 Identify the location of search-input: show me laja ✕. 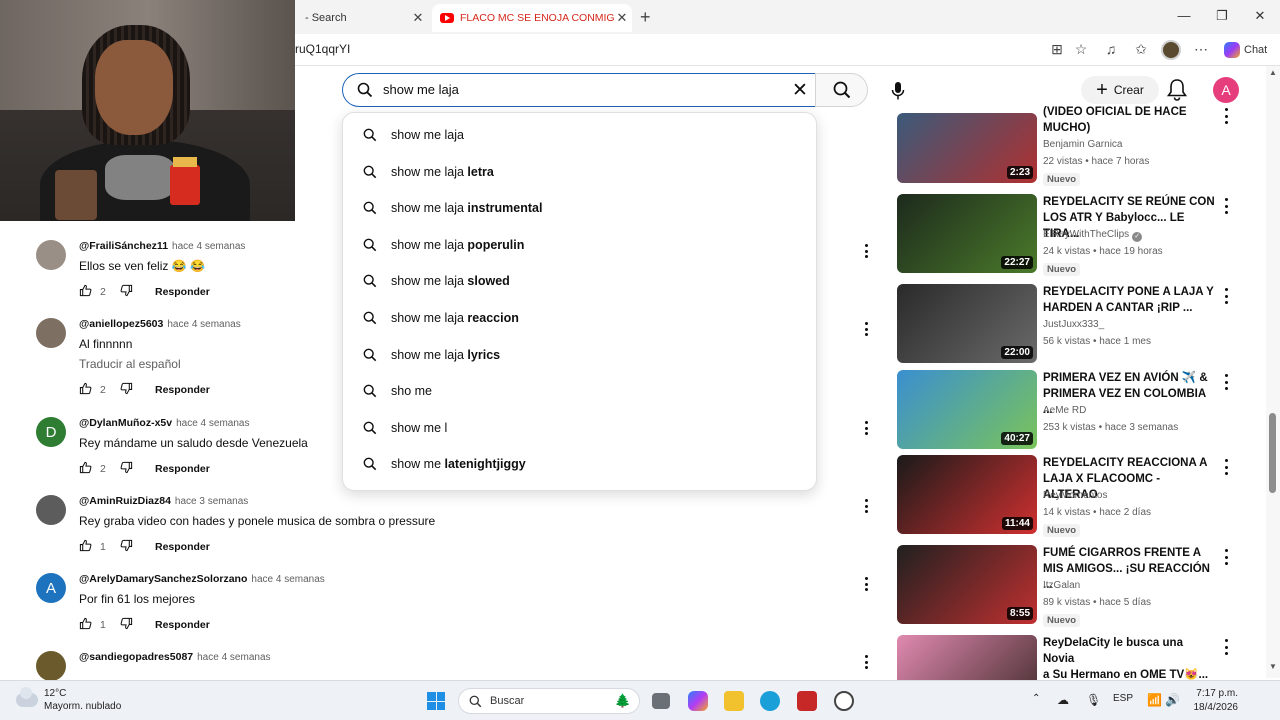
(579, 90).